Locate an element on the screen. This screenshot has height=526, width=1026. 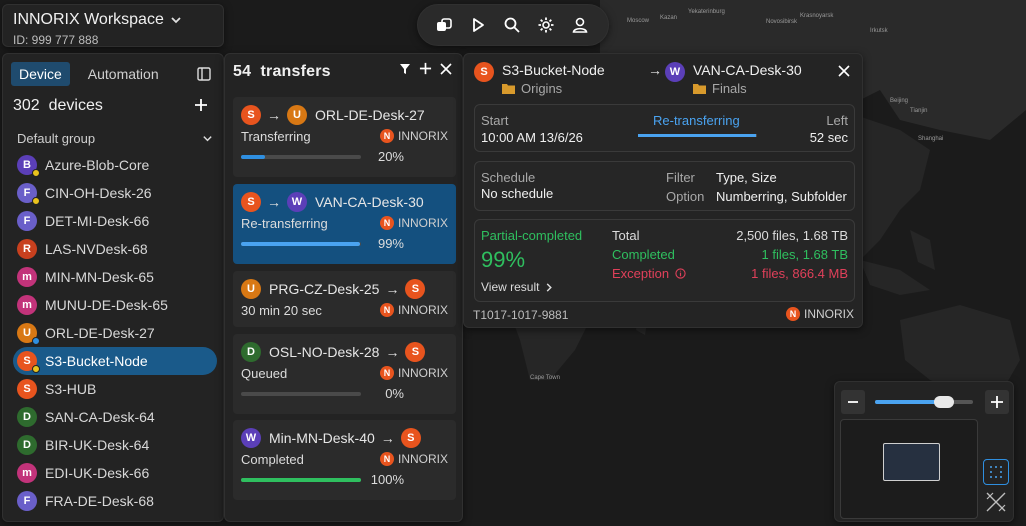
zoom-out-button is located at coordinates (853, 402).